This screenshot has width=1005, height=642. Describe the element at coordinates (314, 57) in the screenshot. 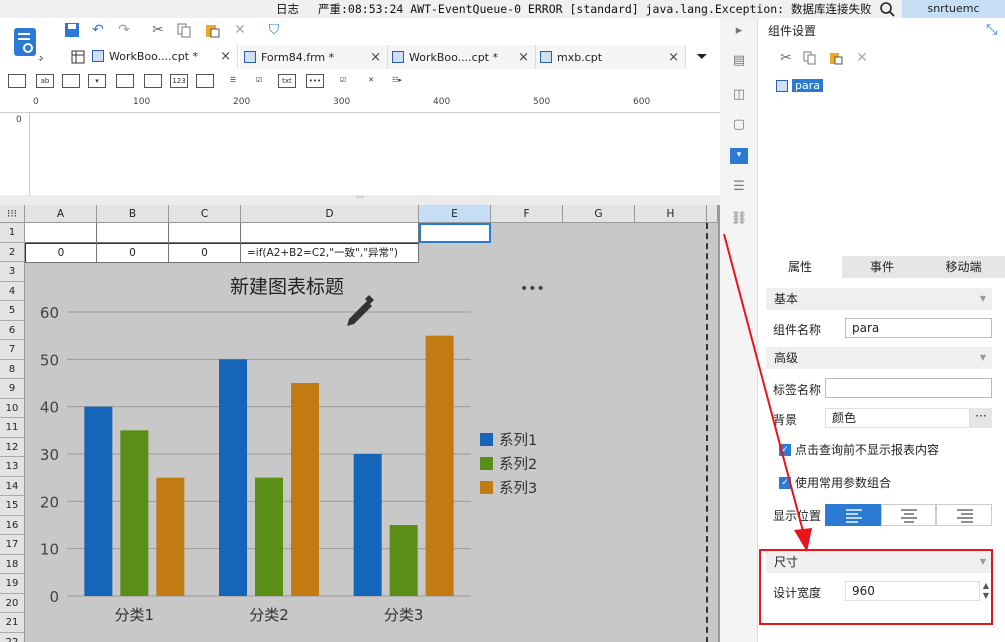

I see `tab-form84: Form84.frm * ×` at that location.